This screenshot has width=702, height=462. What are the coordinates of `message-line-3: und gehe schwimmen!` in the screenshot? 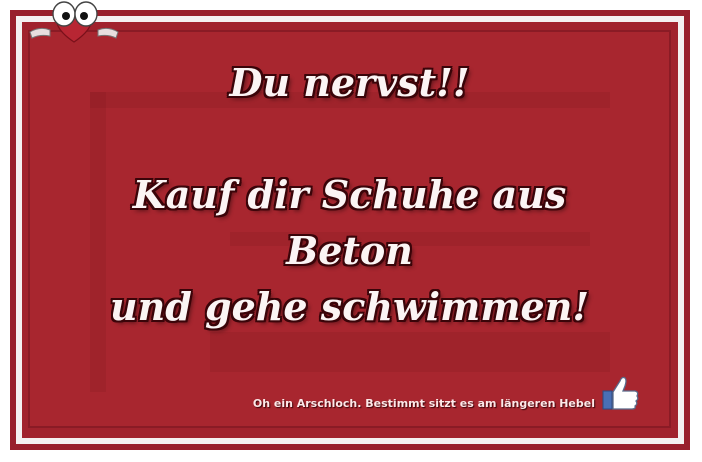 It's located at (349, 306).